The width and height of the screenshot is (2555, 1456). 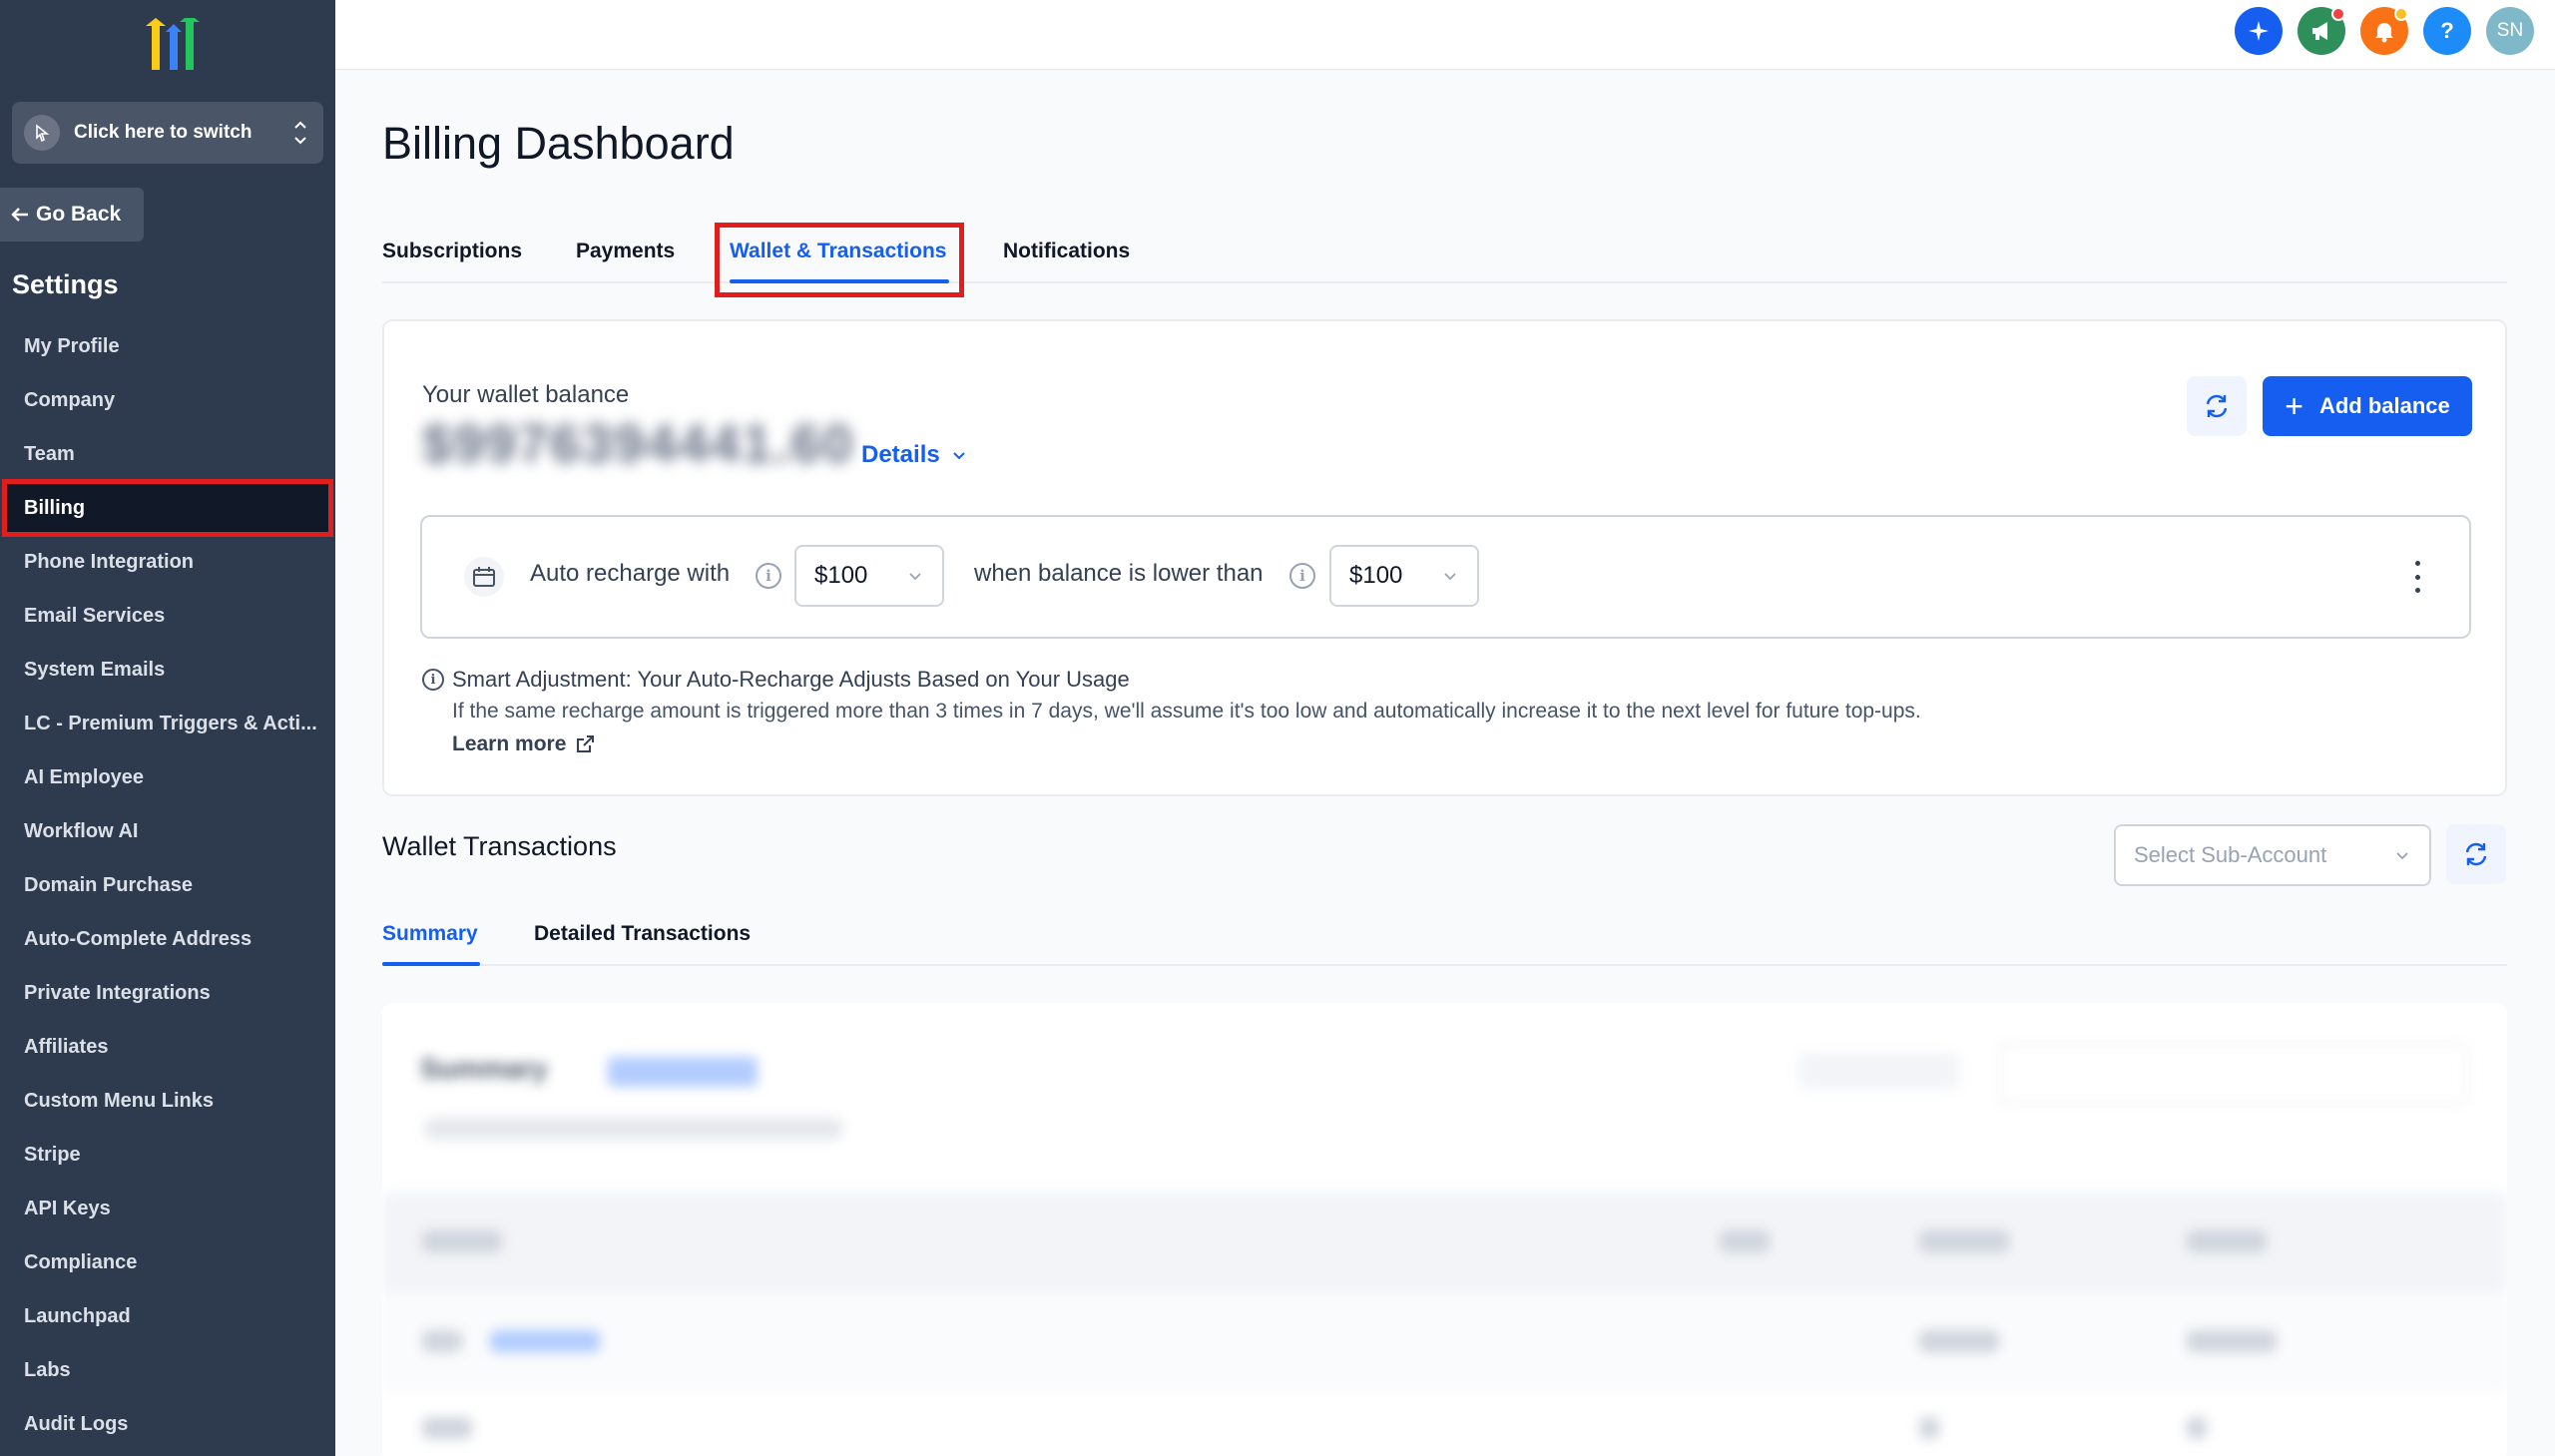 What do you see at coordinates (2476, 854) in the screenshot?
I see `refresh-transactions-button` at bounding box center [2476, 854].